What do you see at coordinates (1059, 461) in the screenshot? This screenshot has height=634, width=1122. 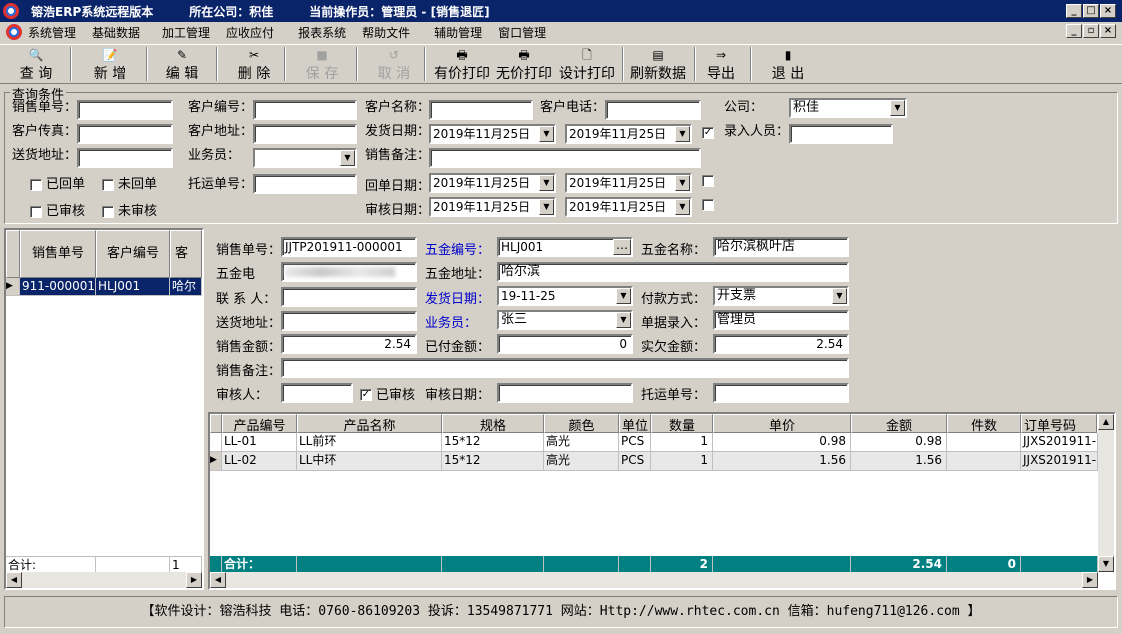 I see `item-order-no: JJXS201911-` at bounding box center [1059, 461].